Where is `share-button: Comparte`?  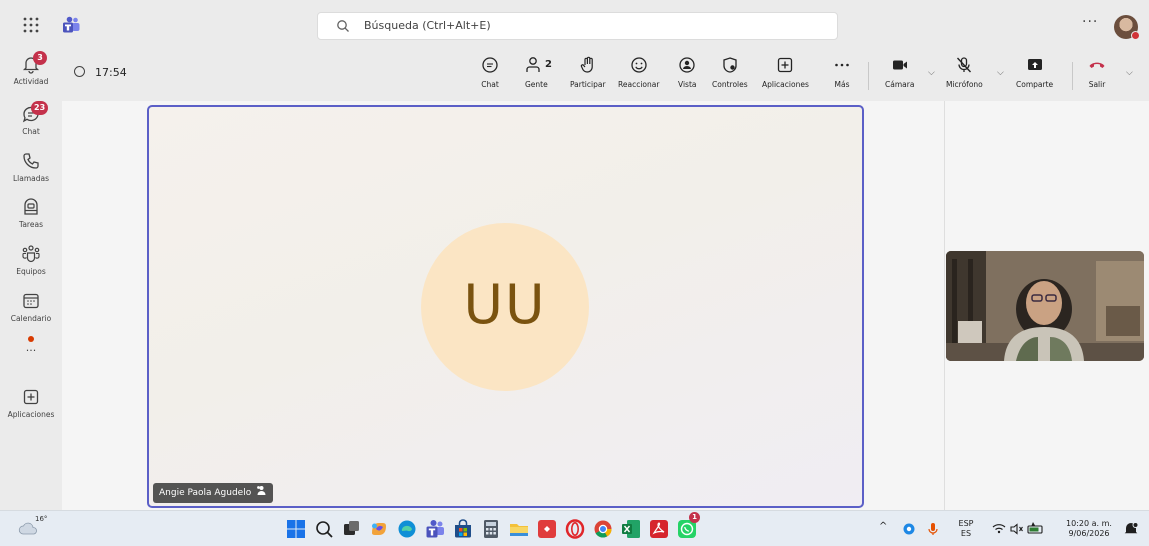
share-button: Comparte is located at coordinates (1034, 72).